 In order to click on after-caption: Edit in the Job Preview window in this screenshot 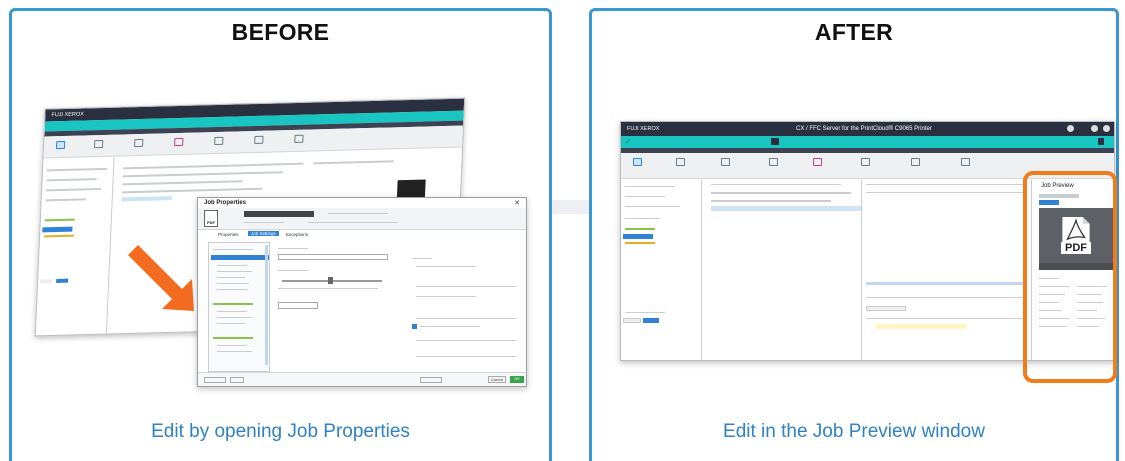, I will do `click(854, 431)`.